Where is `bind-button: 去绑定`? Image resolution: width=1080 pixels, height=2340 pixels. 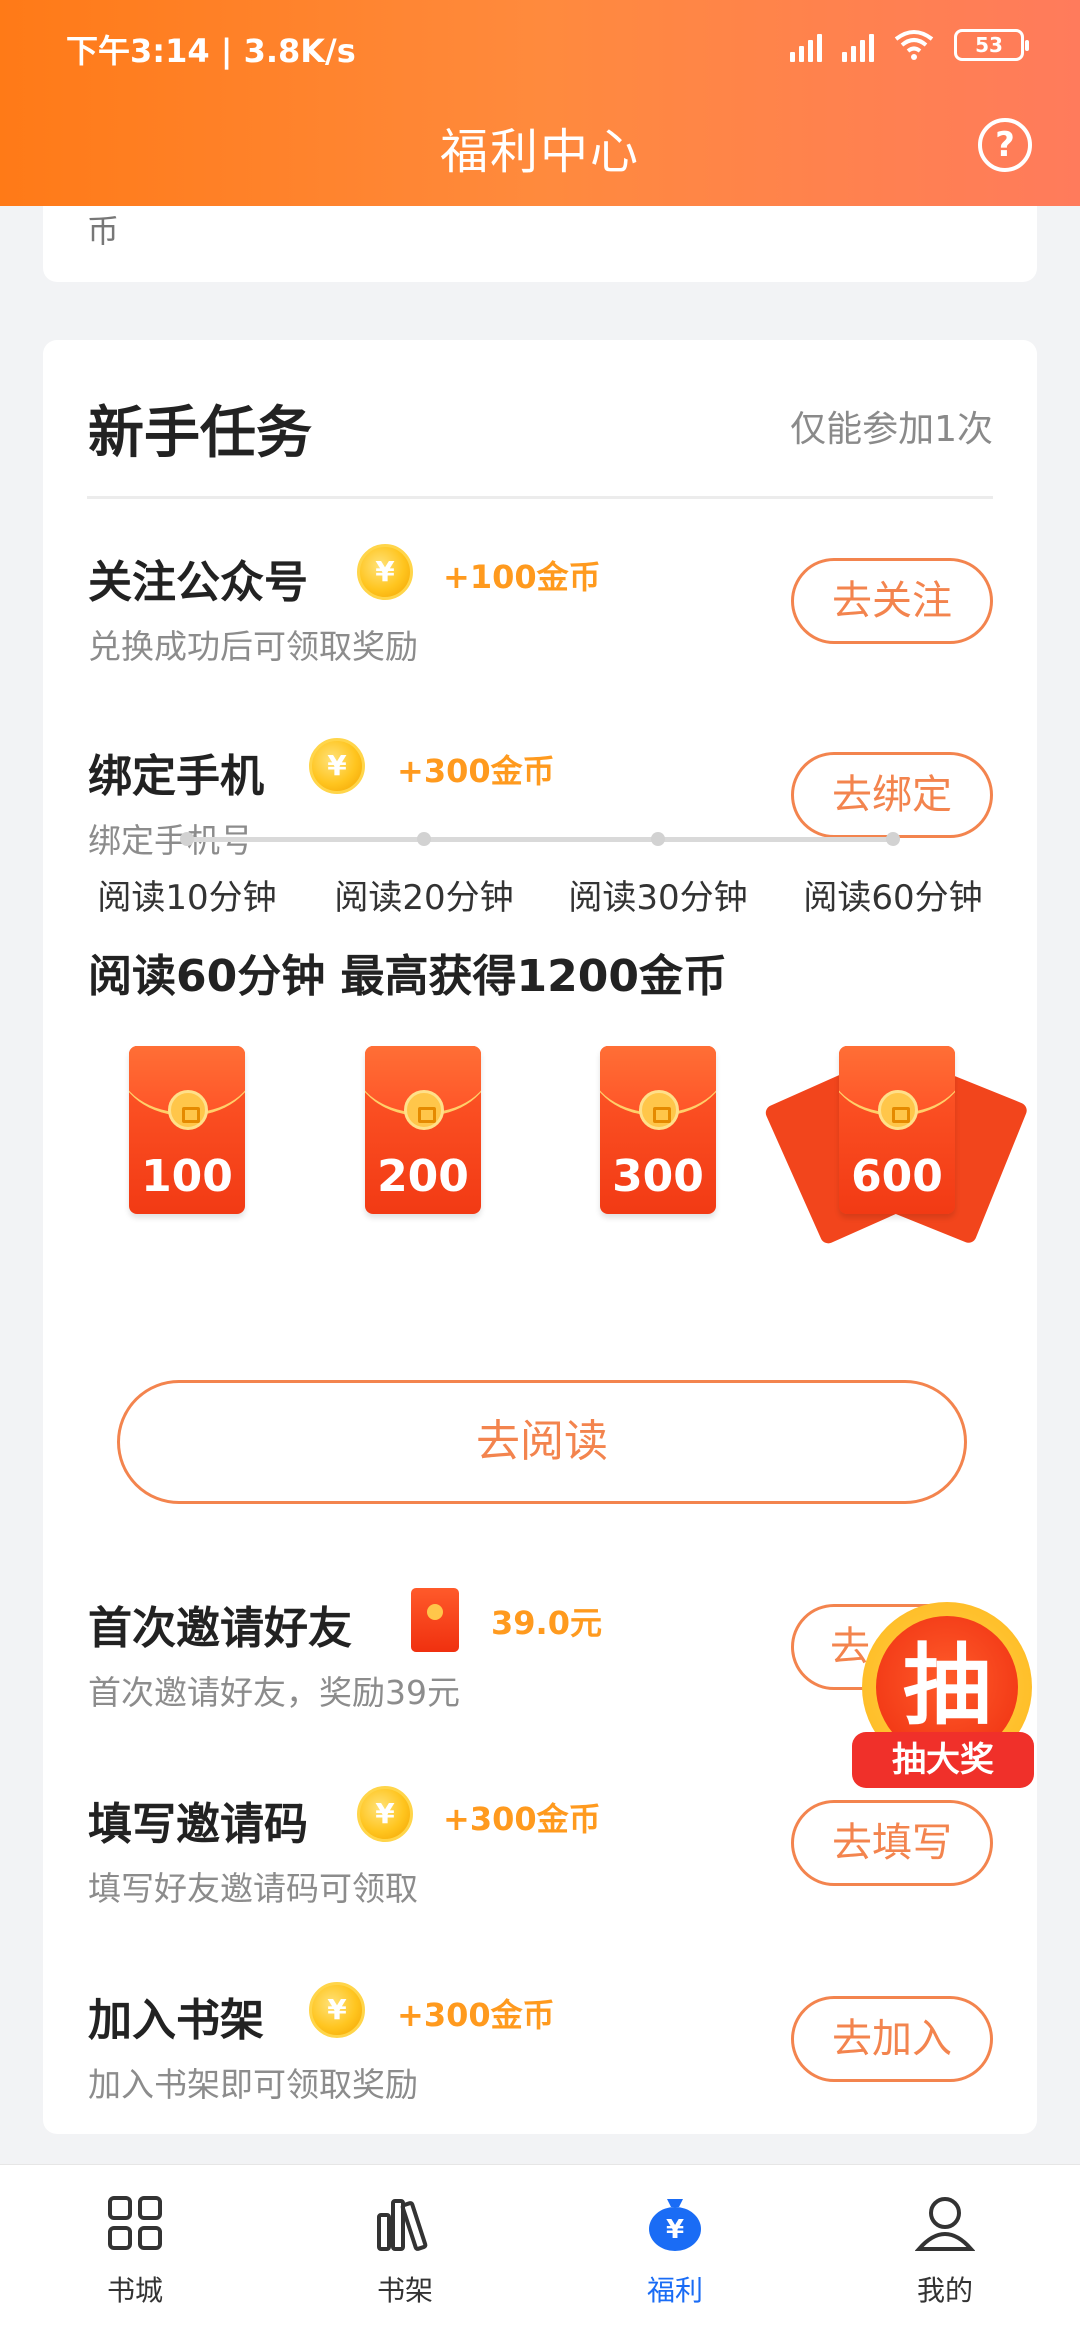
bind-button: 去绑定 is located at coordinates (892, 795).